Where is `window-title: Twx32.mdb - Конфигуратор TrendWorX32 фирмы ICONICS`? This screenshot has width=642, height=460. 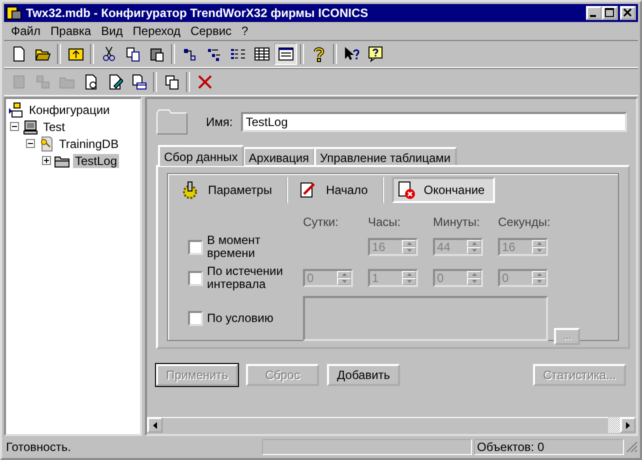 window-title: Twx32.mdb - Конфигуратор TrendWorX32 фирмы ICONICS is located at coordinates (198, 13).